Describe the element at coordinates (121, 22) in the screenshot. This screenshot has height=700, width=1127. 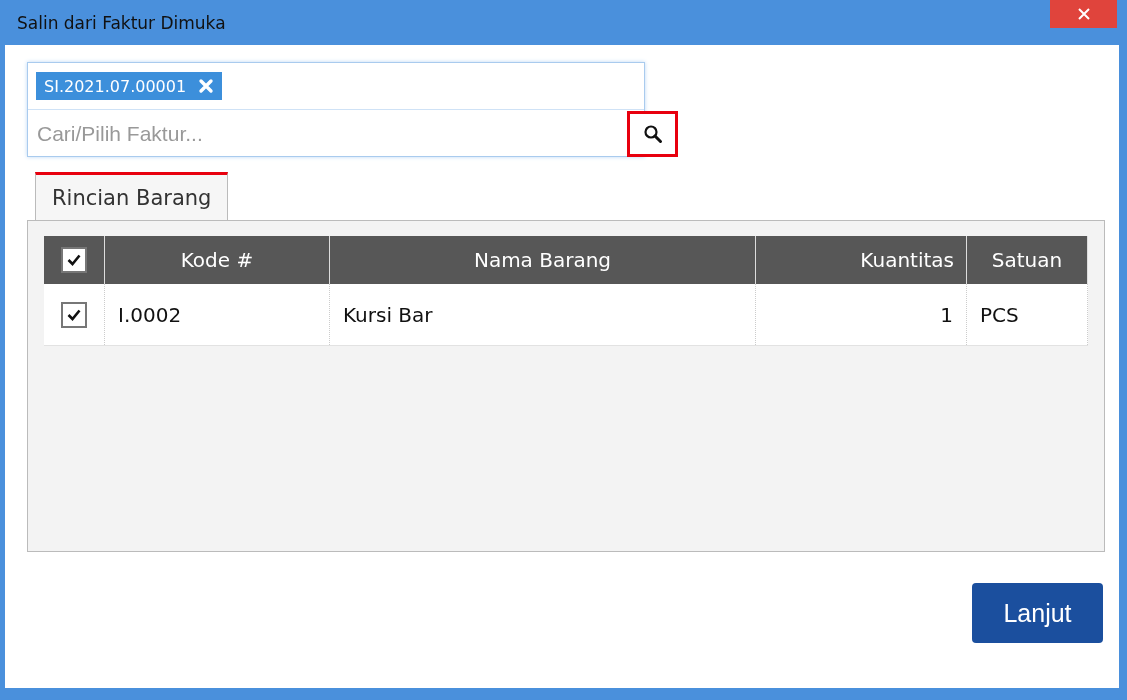
I see `window-title: Salin dari Faktur Dimuka` at that location.